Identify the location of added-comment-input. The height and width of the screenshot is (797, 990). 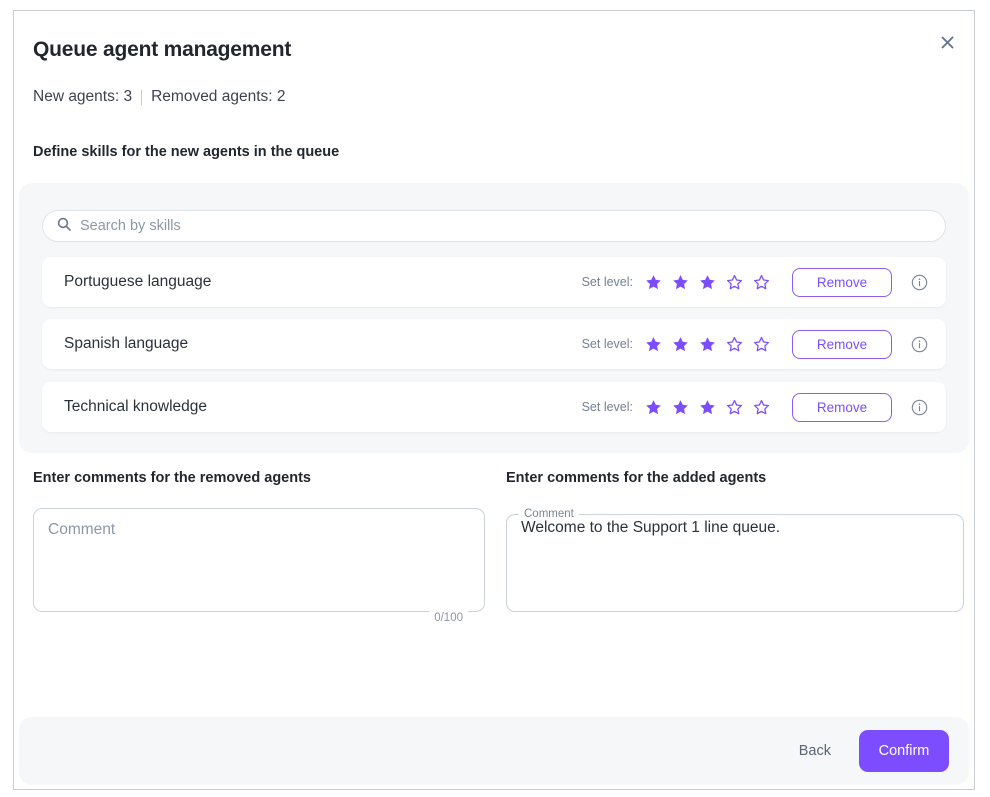
(735, 560).